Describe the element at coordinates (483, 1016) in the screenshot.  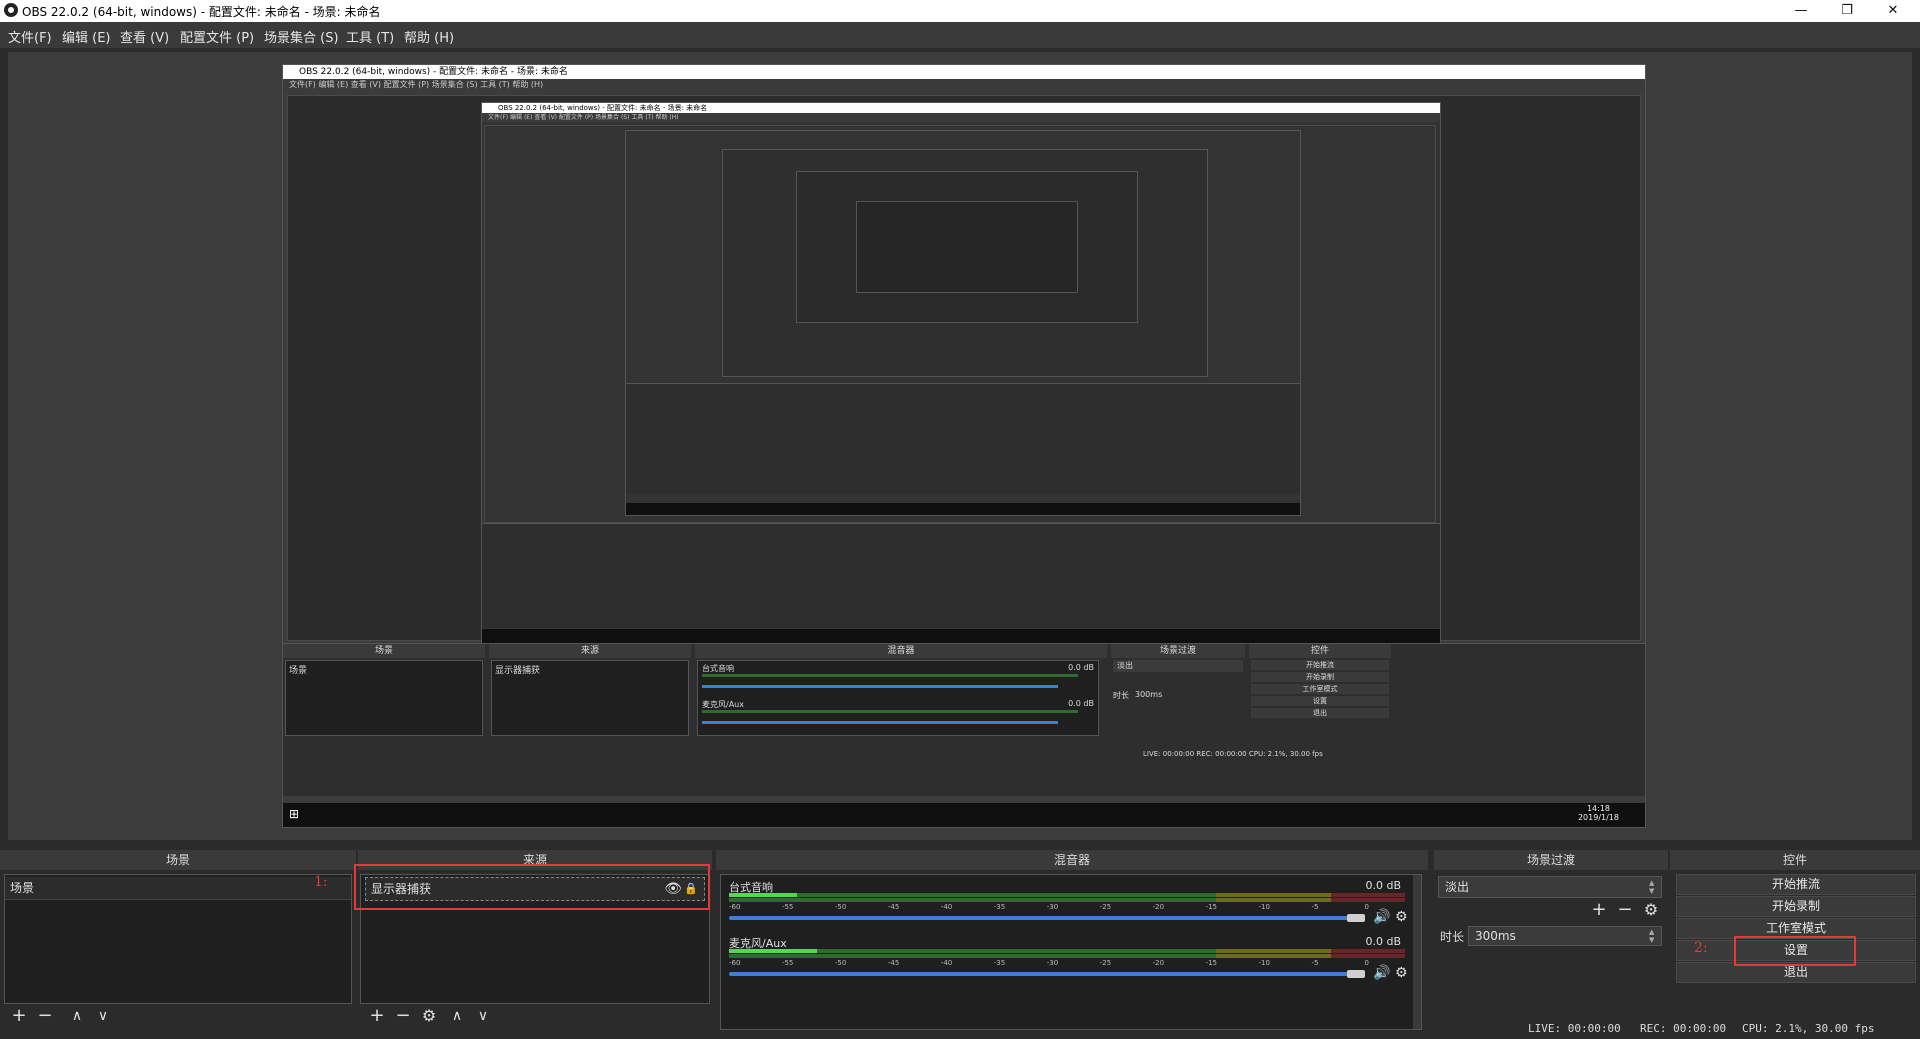
I see `source-down-icon: ∨` at that location.